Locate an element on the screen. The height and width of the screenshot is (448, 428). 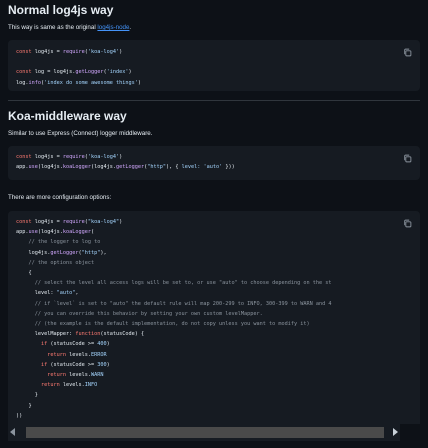
code-comment: // the options object is located at coordinates (55, 262).